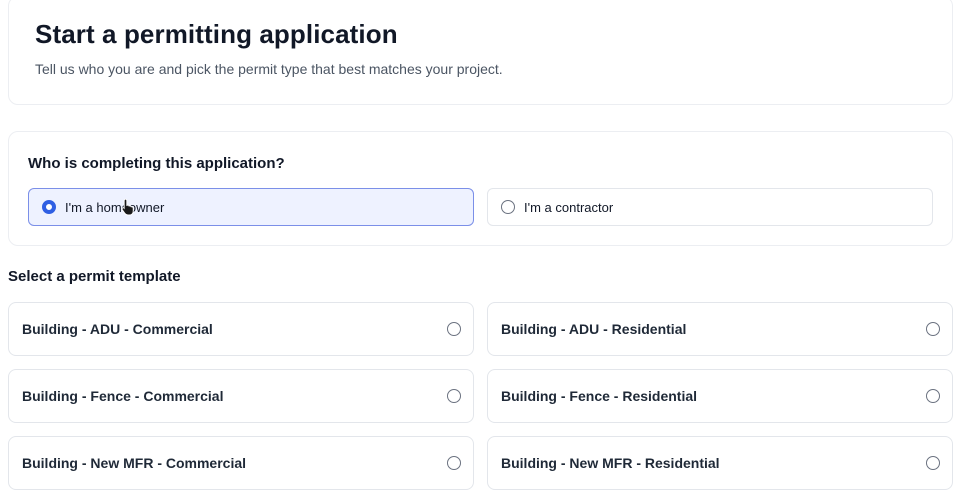 The height and width of the screenshot is (491, 960). Describe the element at coordinates (594, 329) in the screenshot. I see `template-label: Building - ADU - Residential` at that location.